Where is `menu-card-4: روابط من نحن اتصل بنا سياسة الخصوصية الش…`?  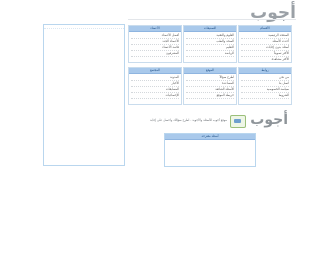 menu-card-4: روابط من نحن اتصل بنا سياسة الخصوصية الش… is located at coordinates (265, 86).